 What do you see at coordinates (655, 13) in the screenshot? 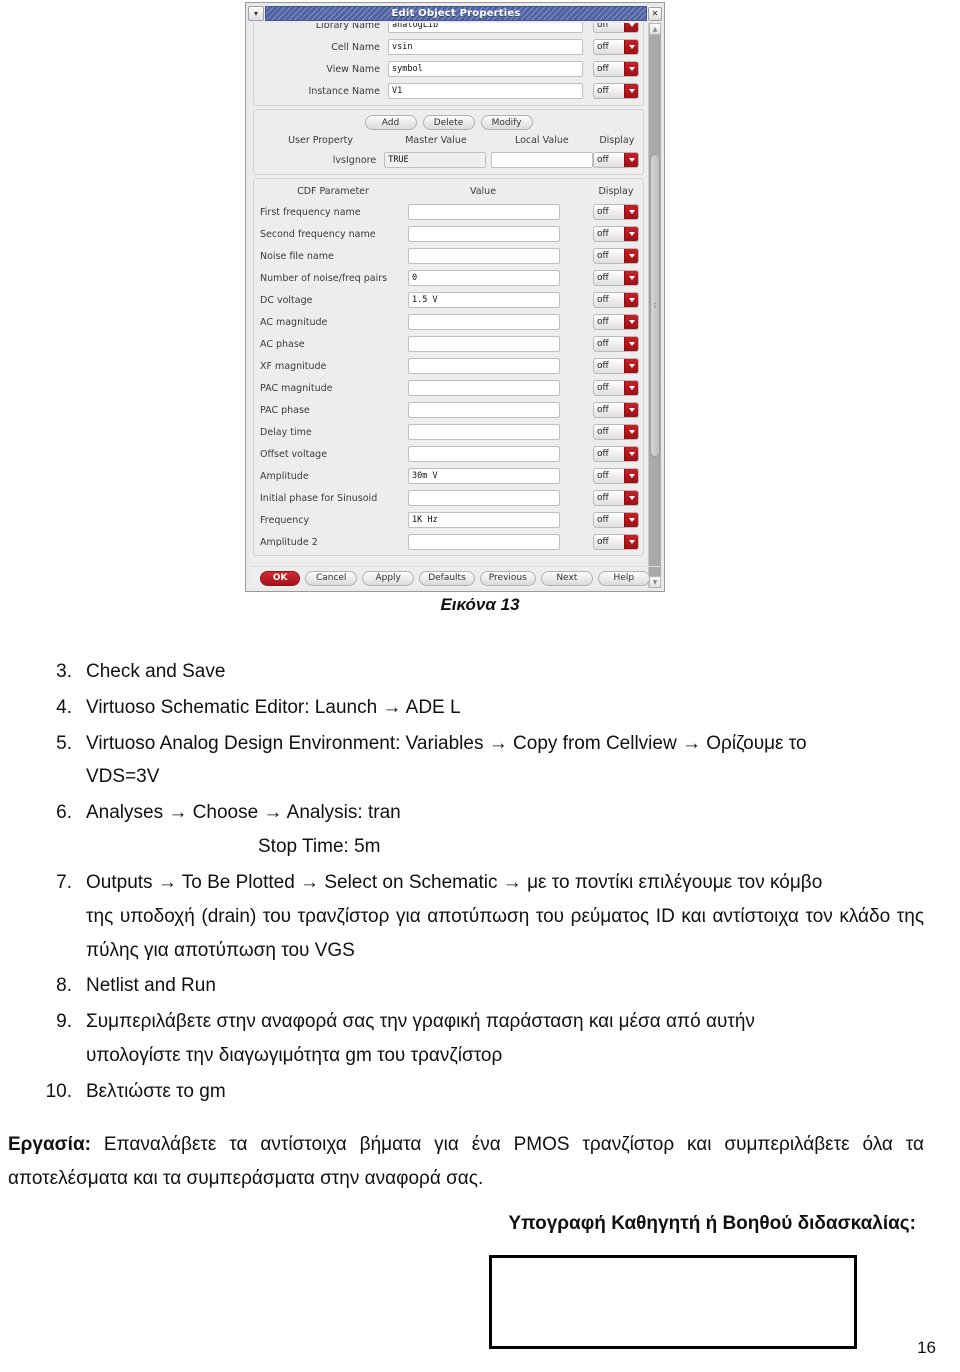
I see `window-close-button: ✕` at bounding box center [655, 13].